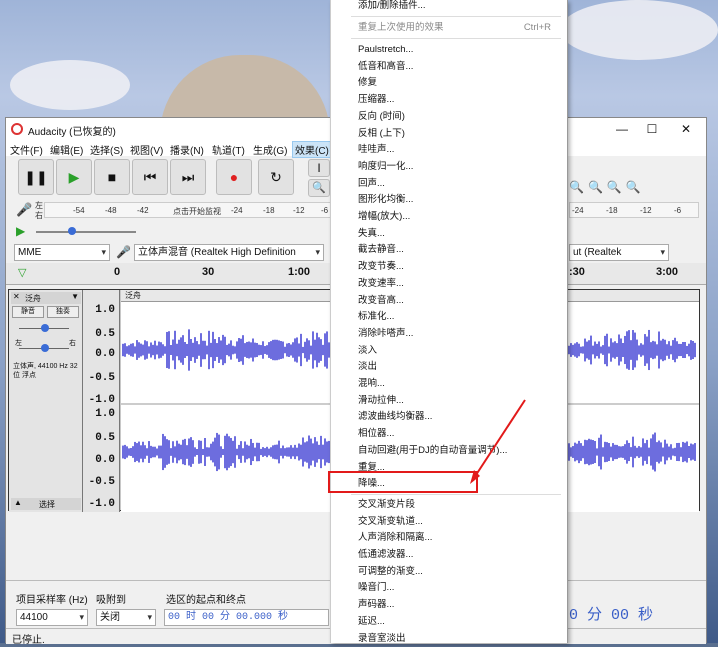 The width and height of the screenshot is (718, 647). What do you see at coordinates (18, 343) in the screenshot?
I see `pan-left-label: 左` at bounding box center [18, 343].